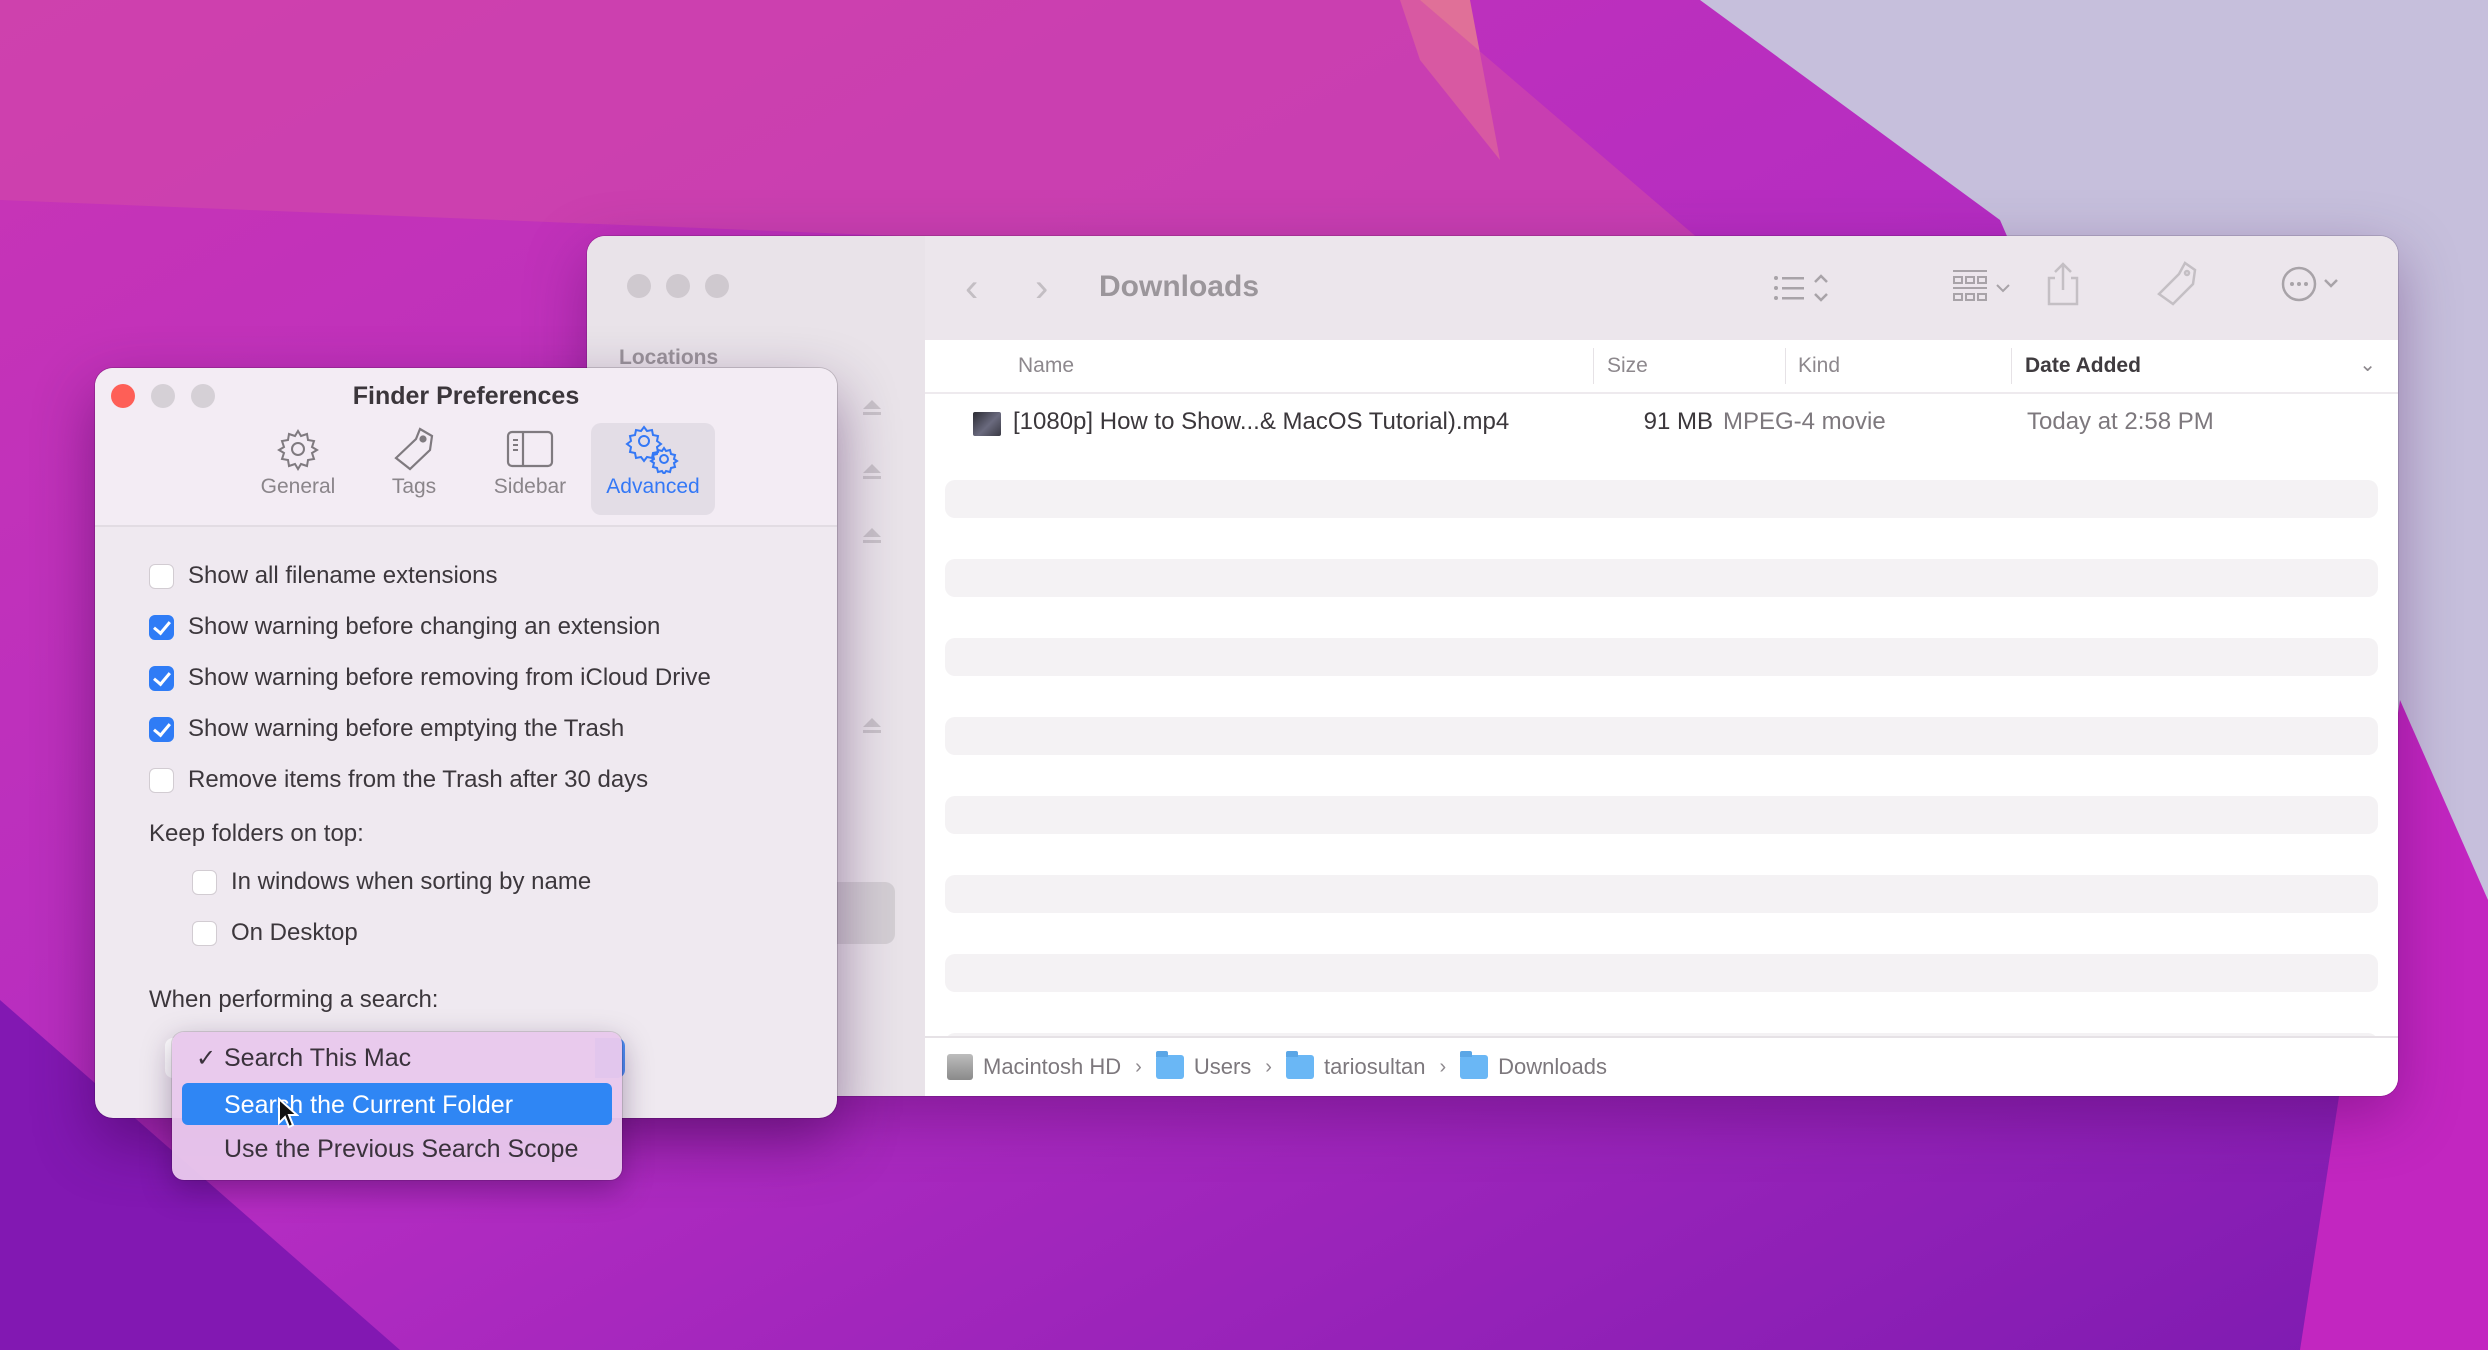  What do you see at coordinates (1169, 1065) in the screenshot?
I see `folder-icon` at bounding box center [1169, 1065].